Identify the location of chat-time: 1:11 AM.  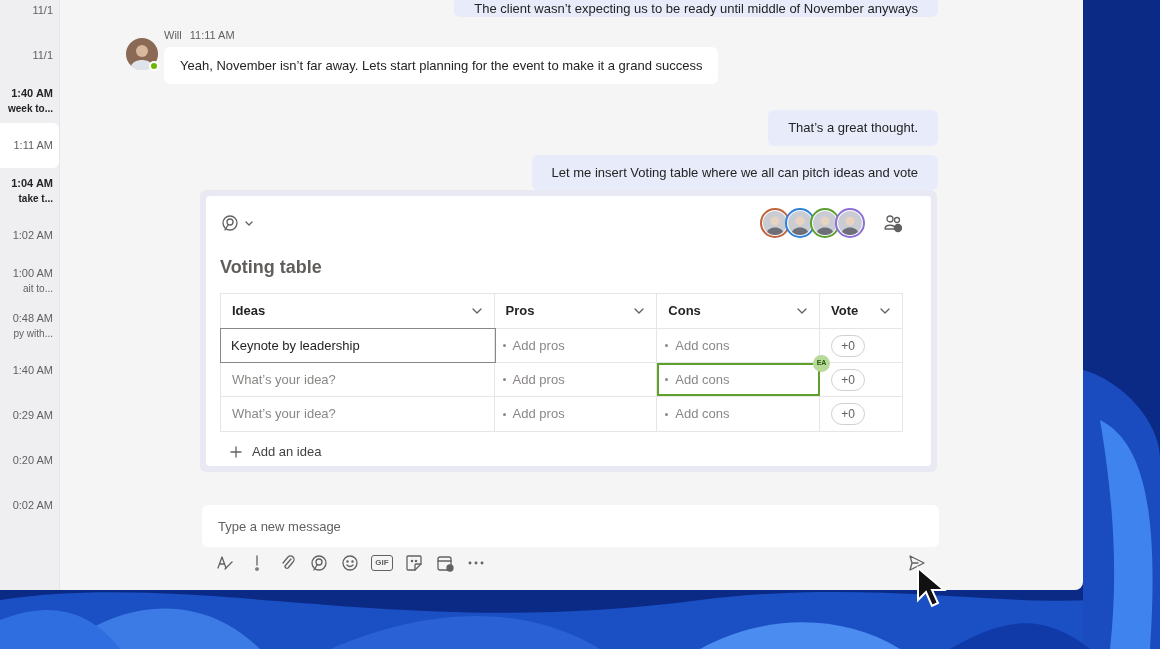
(33, 146).